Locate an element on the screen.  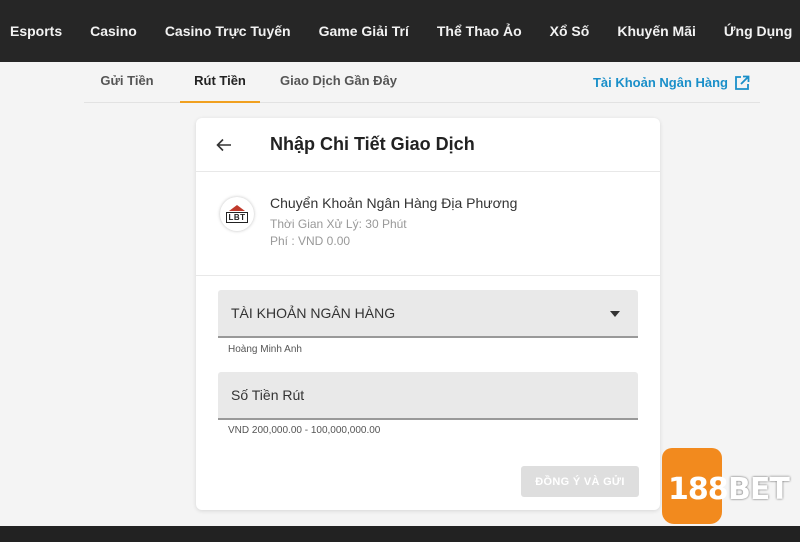
house-icon is located at coordinates (237, 208).